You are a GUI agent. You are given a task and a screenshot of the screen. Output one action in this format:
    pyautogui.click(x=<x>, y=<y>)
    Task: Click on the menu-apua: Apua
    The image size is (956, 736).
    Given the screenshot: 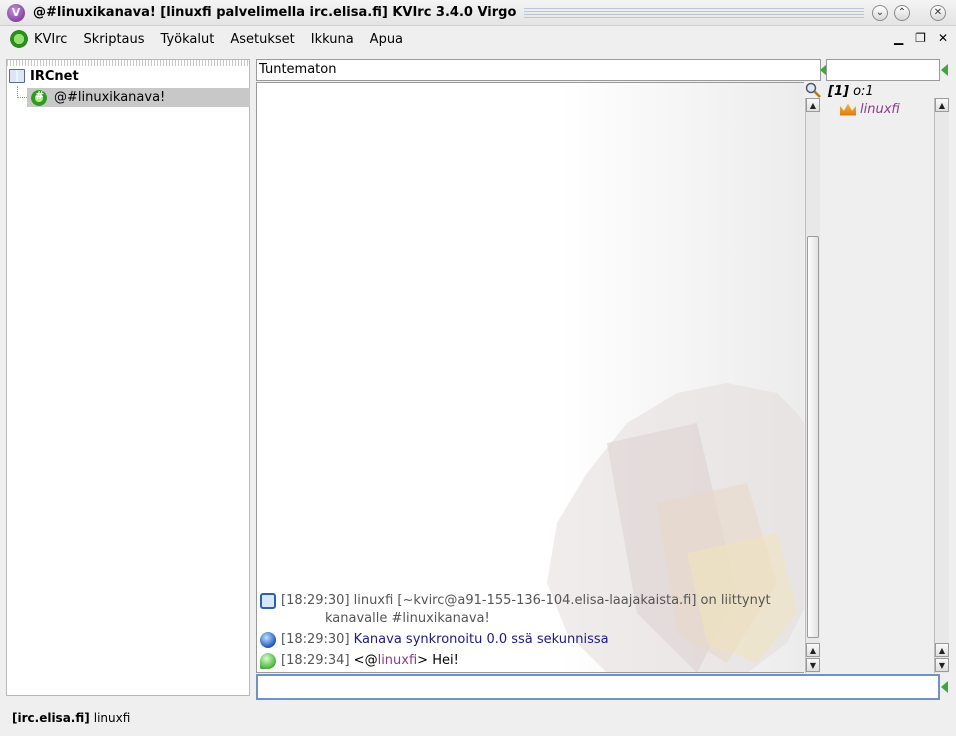 What is the action you would take?
    pyautogui.click(x=386, y=39)
    